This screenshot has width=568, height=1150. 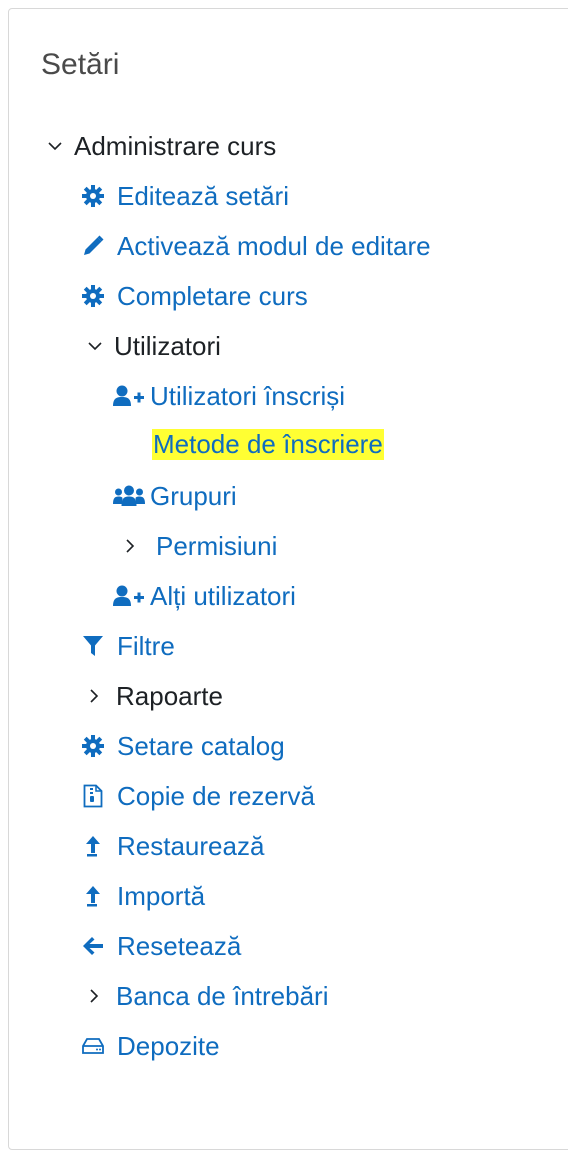 What do you see at coordinates (93, 796) in the screenshot?
I see `file-archive-icon` at bounding box center [93, 796].